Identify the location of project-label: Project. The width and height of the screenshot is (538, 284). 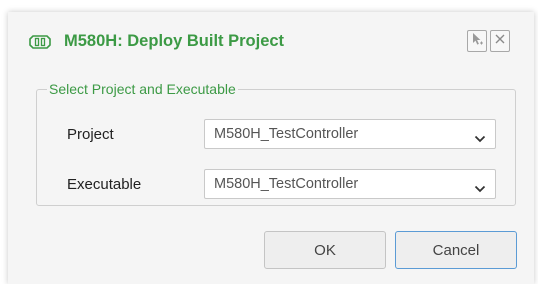
(90, 134).